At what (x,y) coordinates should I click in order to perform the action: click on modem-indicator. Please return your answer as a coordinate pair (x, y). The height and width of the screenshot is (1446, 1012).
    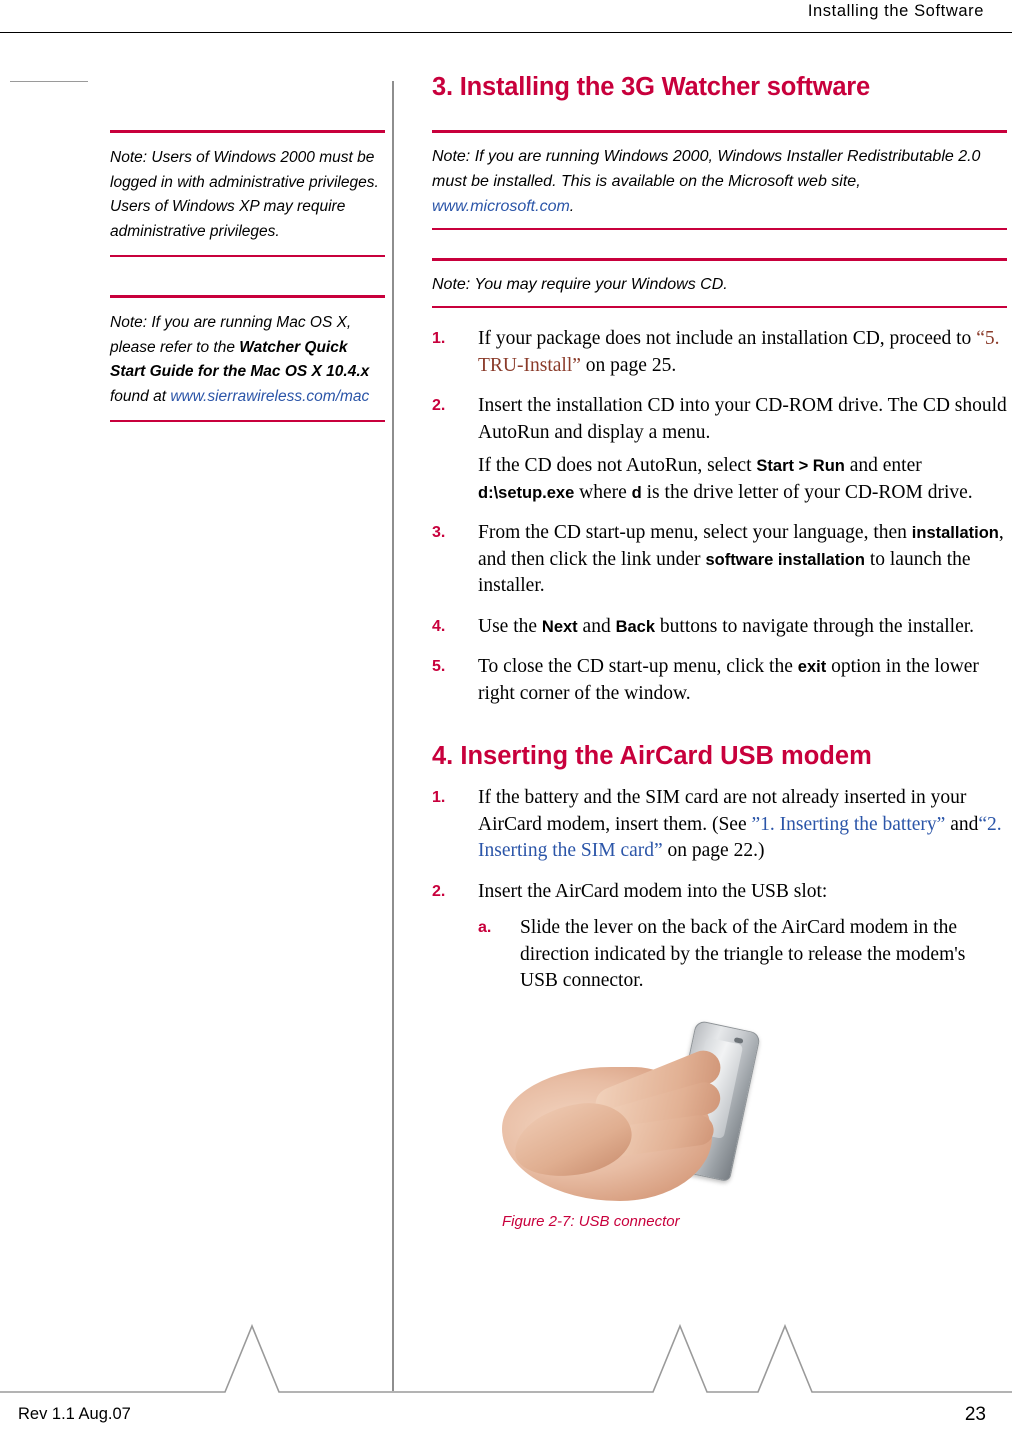
    Looking at the image, I should click on (738, 1040).